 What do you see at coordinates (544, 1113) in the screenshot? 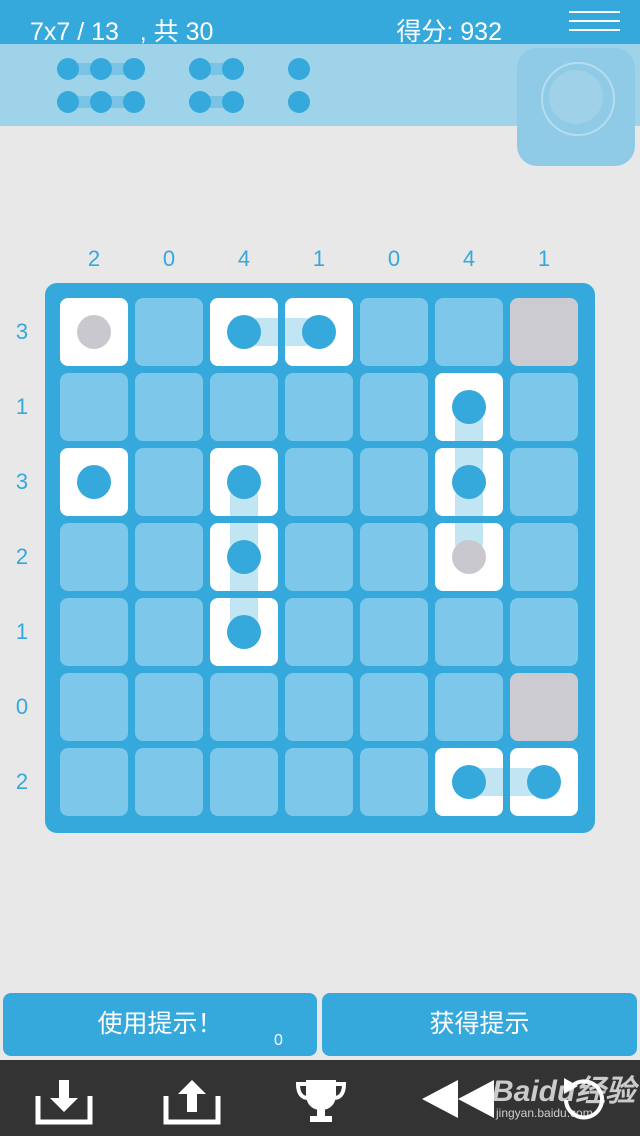
I see `watermark-url: jingyan.baidu.com` at bounding box center [544, 1113].